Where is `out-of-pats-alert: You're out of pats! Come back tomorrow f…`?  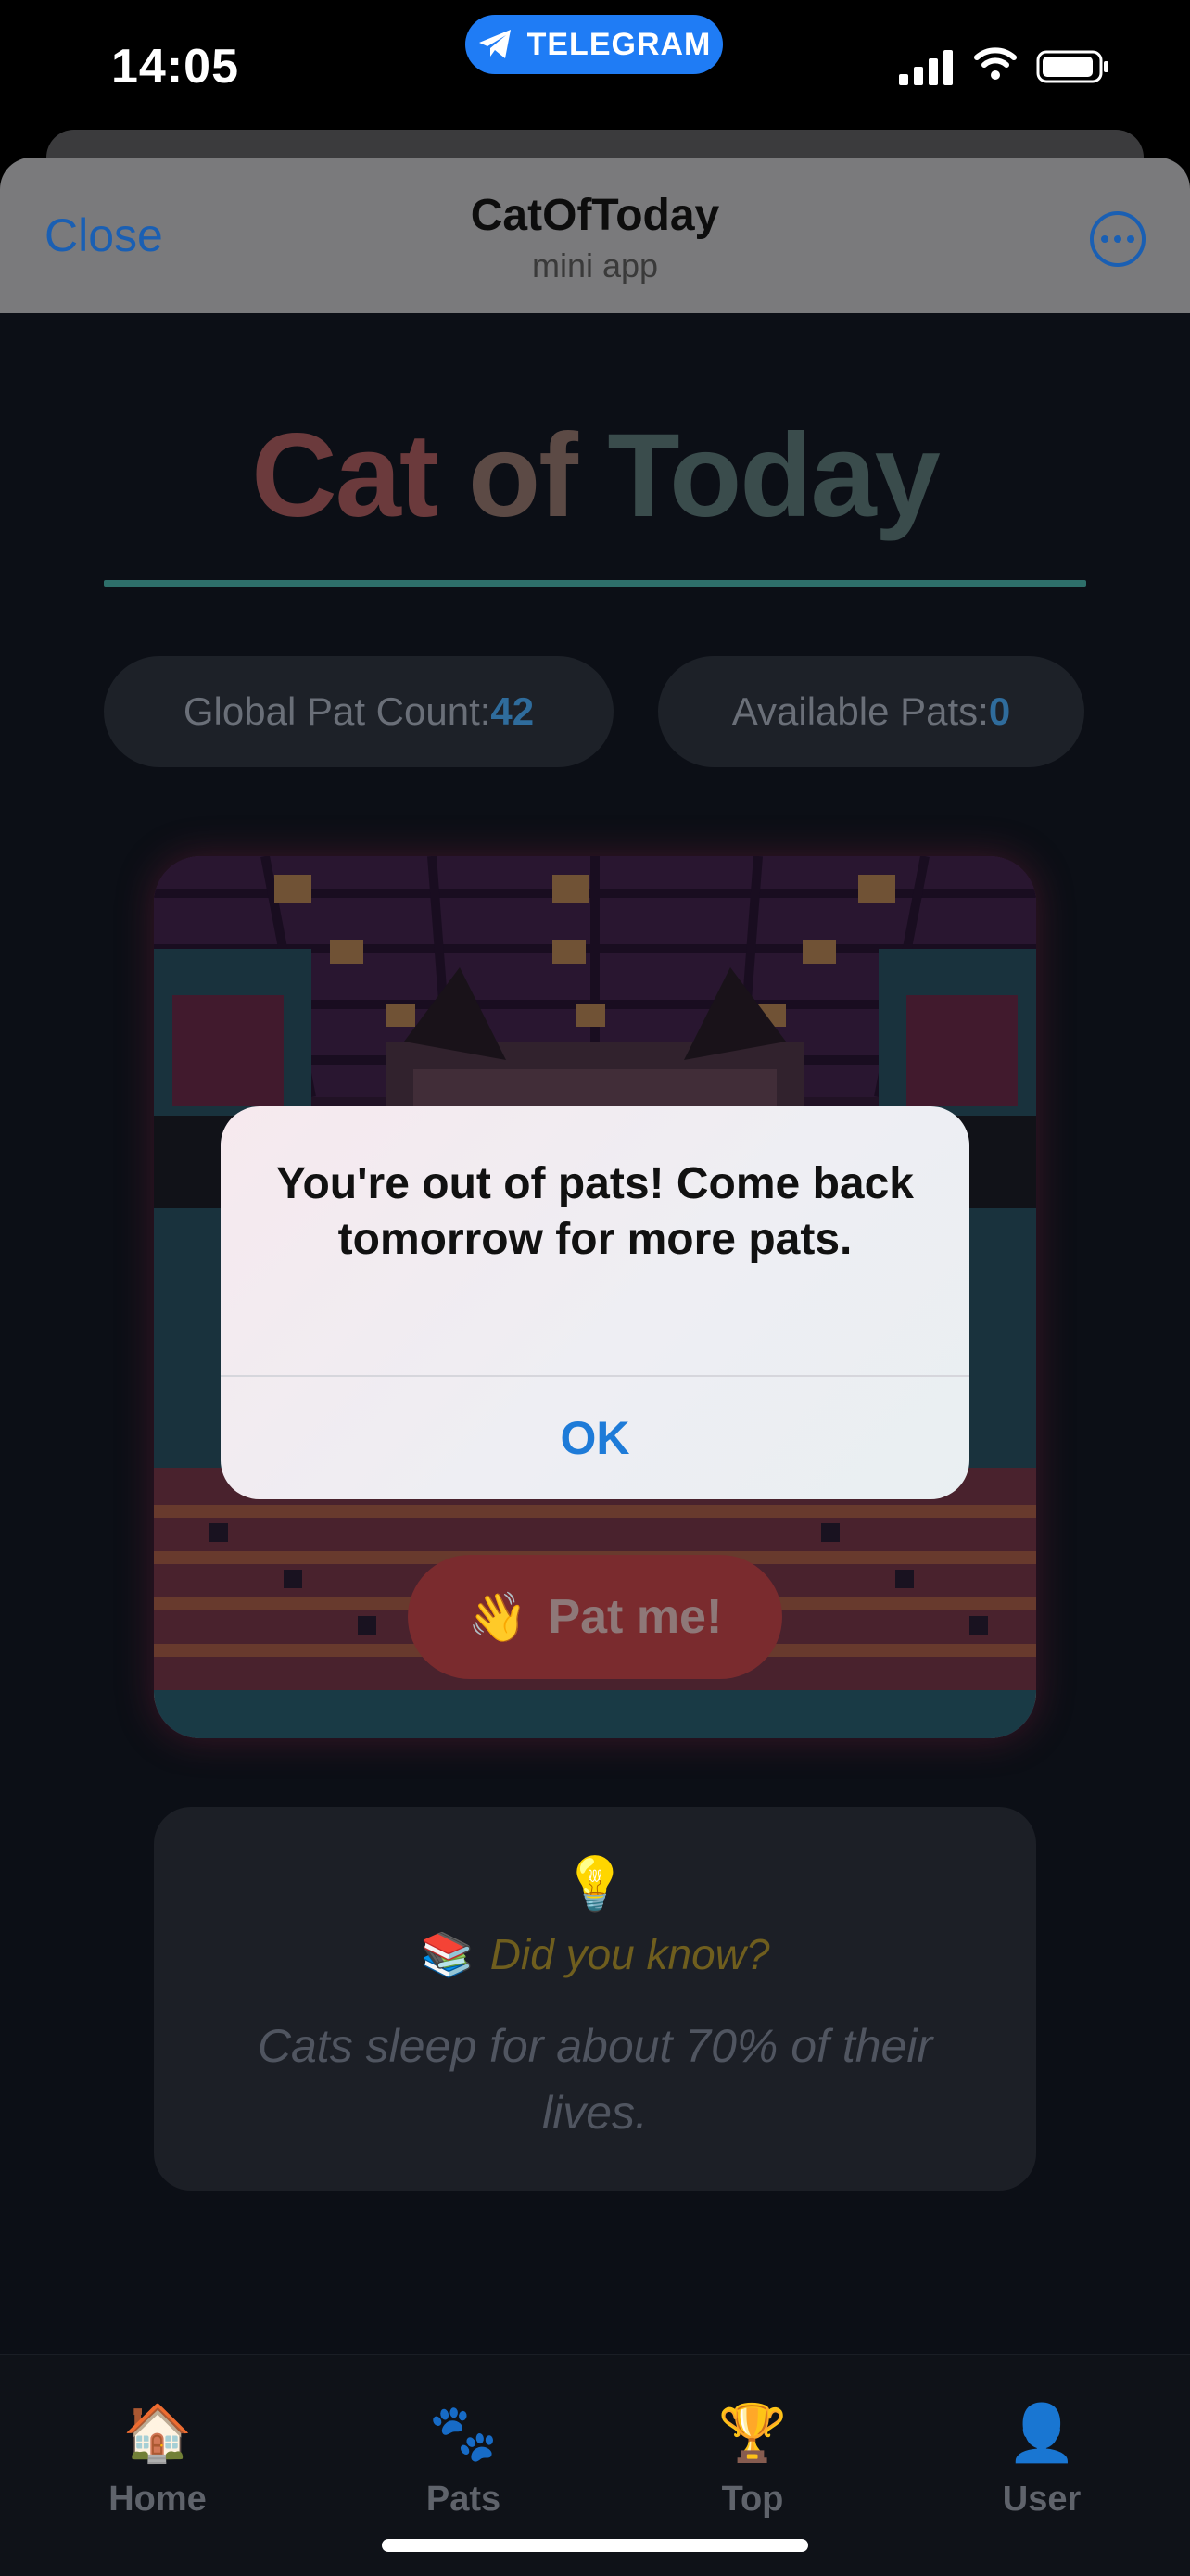
out-of-pats-alert: You're out of pats! Come back tomorrow f… is located at coordinates (595, 1302).